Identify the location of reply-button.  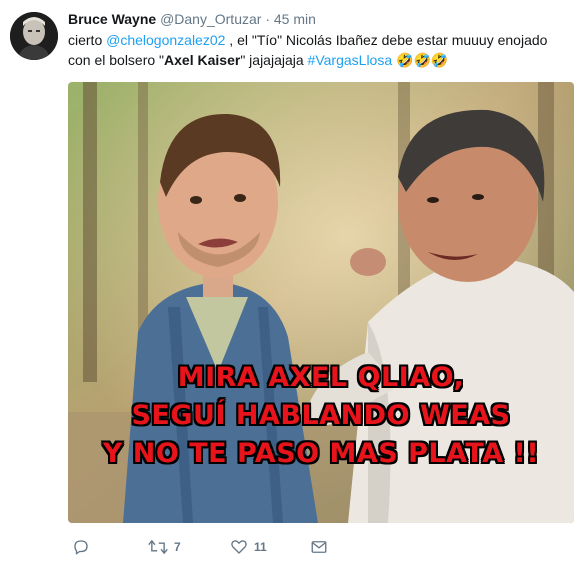
(84, 547).